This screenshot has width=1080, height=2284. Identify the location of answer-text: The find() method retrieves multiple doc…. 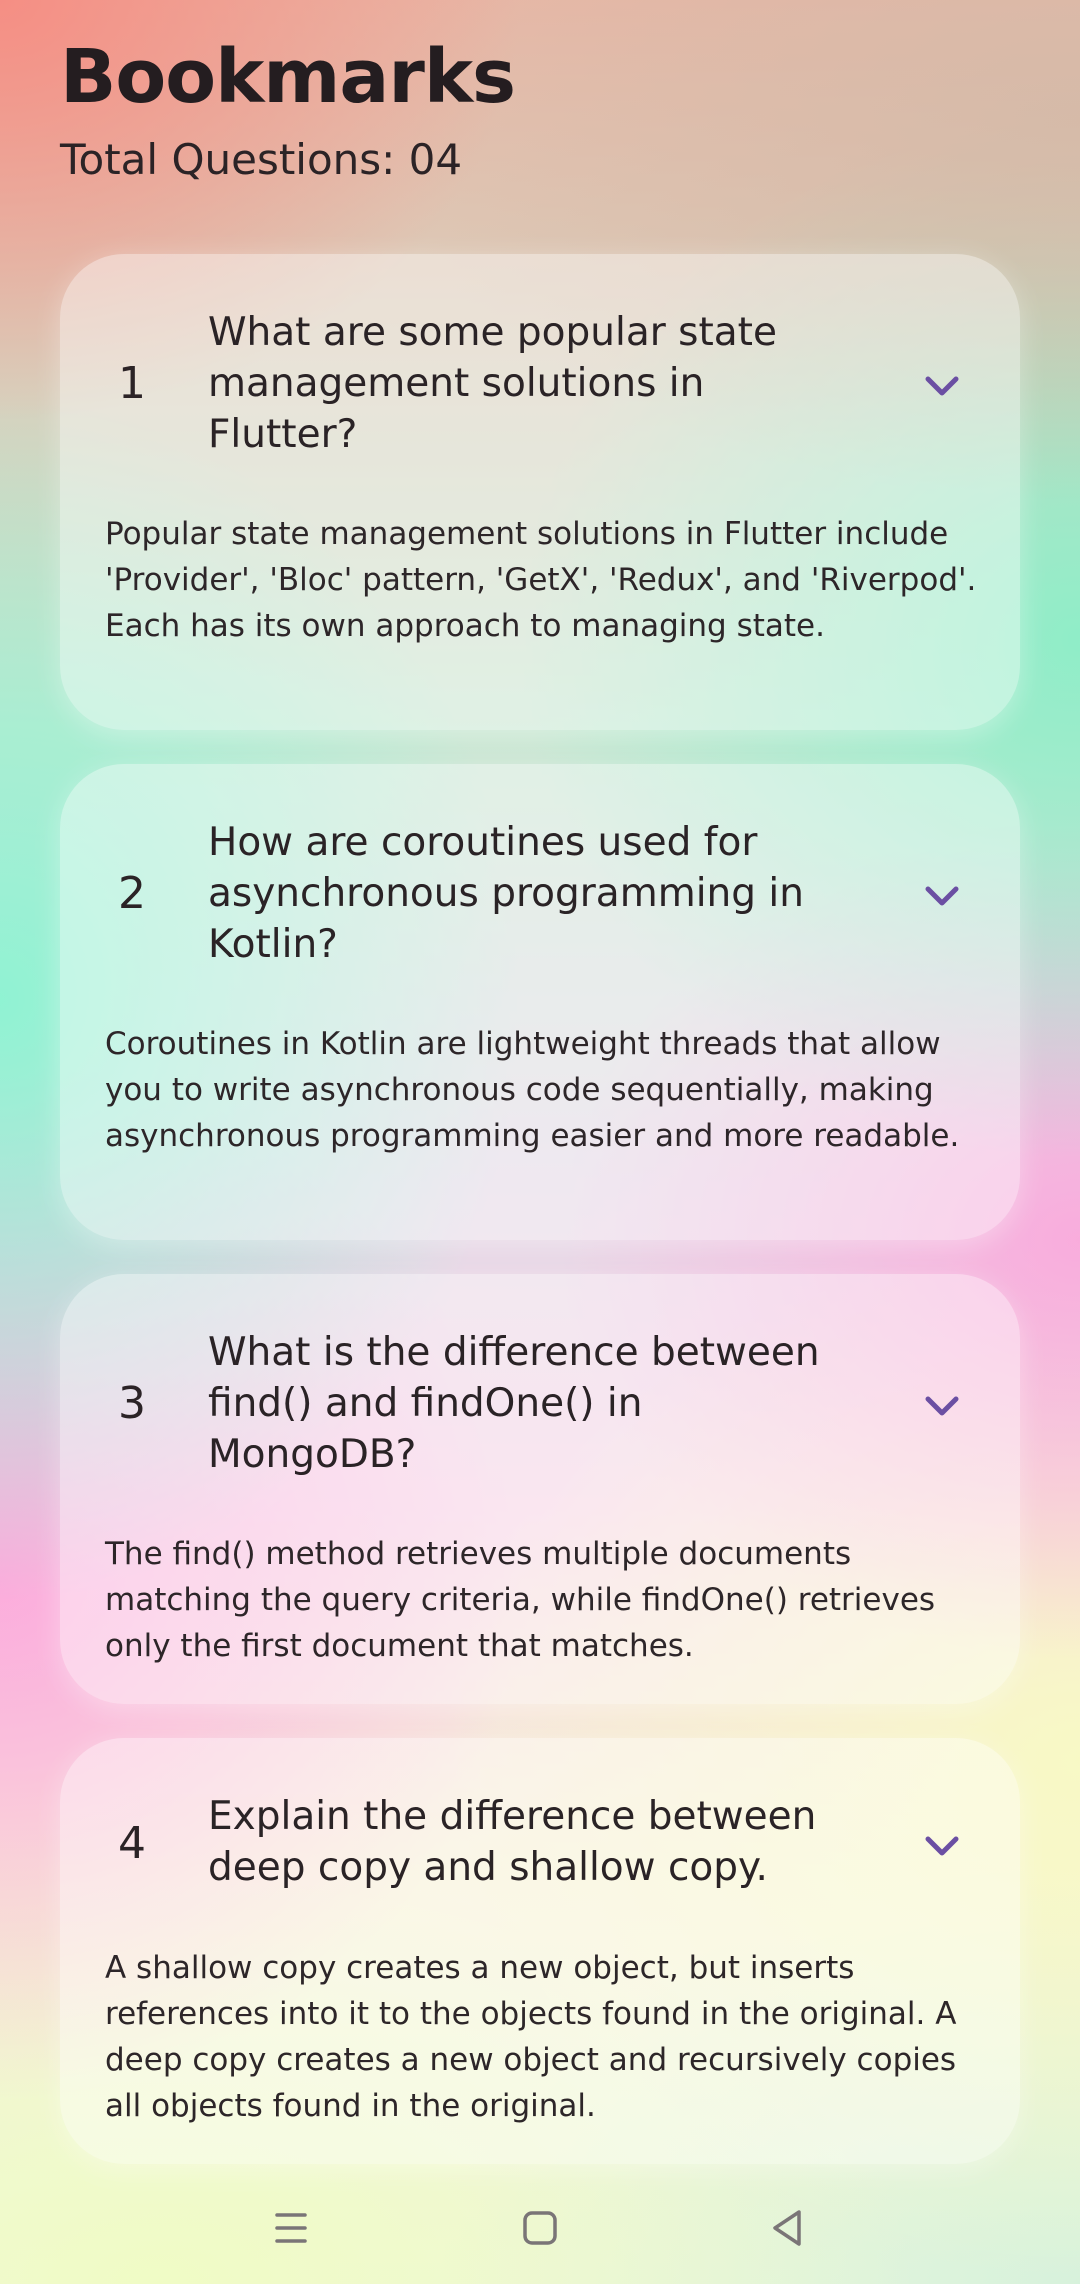
(520, 1600).